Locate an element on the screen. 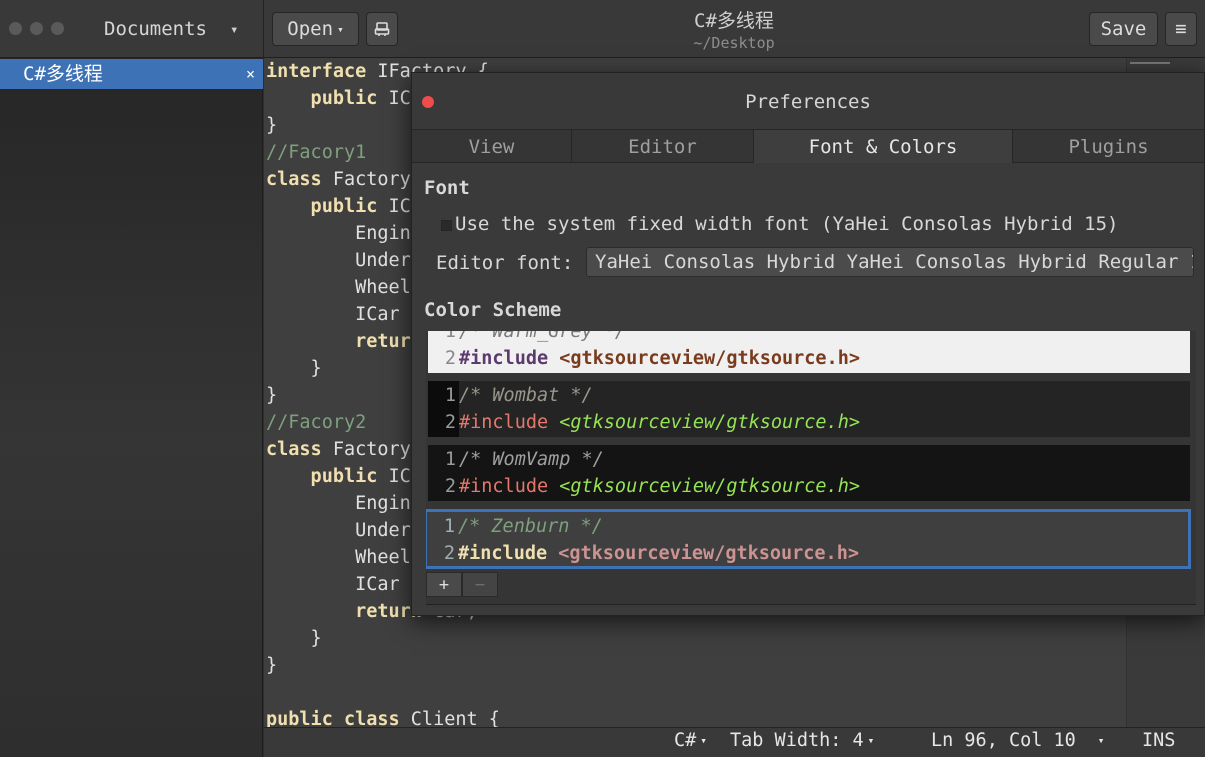 The height and width of the screenshot is (757, 1205). remove-scheme-button: − is located at coordinates (480, 584).